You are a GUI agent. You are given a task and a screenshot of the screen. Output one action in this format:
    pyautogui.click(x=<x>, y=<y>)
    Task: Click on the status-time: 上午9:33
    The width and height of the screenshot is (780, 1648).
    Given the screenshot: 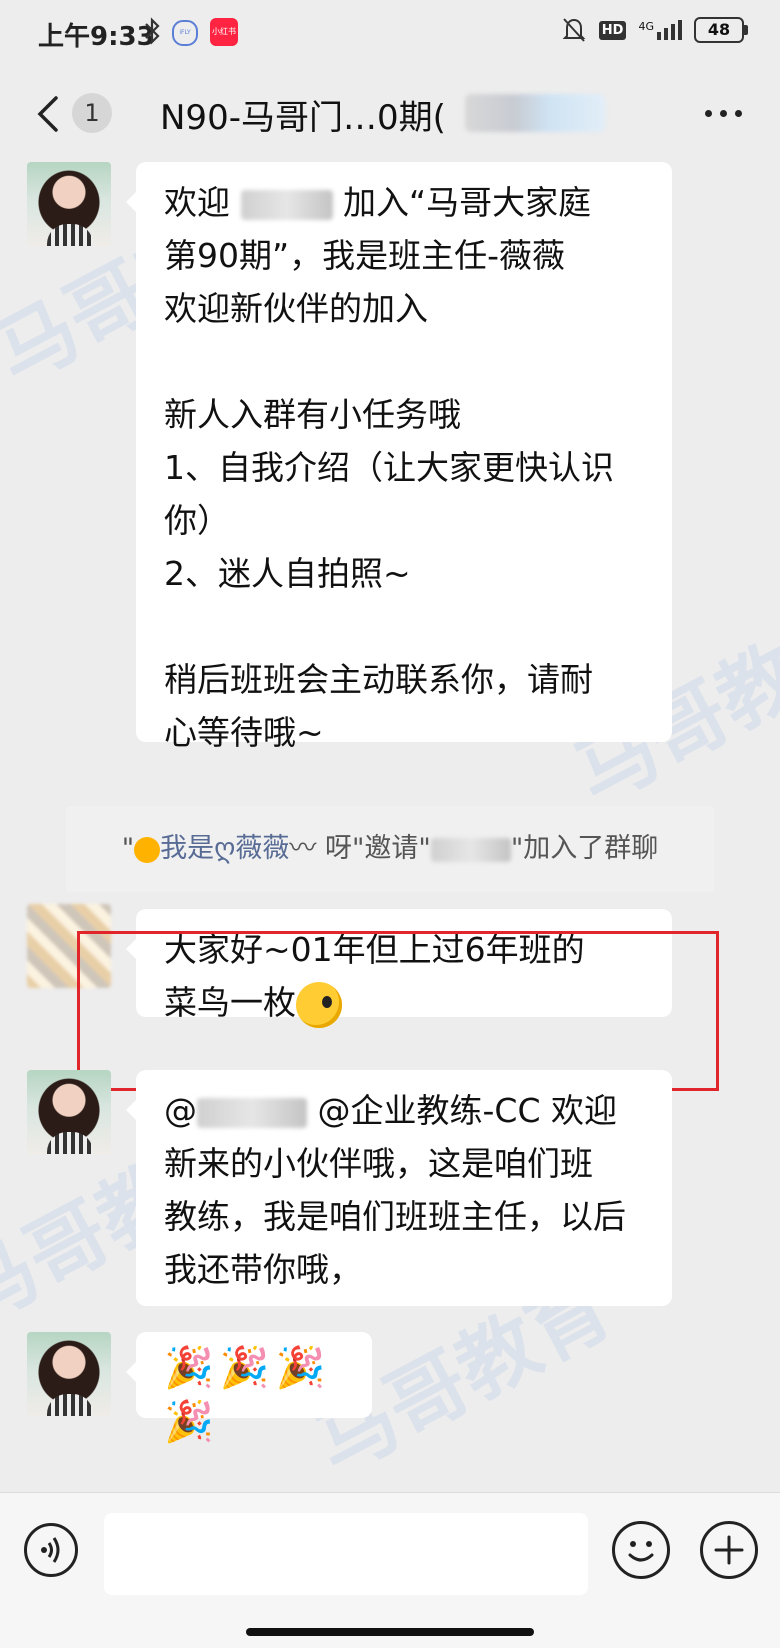 What is the action you would take?
    pyautogui.click(x=96, y=37)
    